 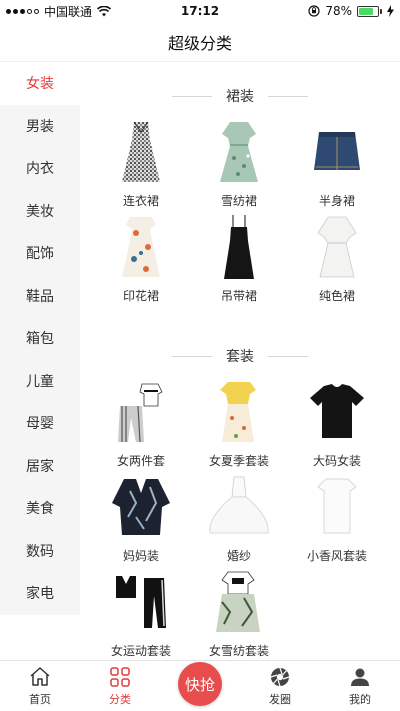 I want to click on tab-home: 首页, so click(x=40, y=686).